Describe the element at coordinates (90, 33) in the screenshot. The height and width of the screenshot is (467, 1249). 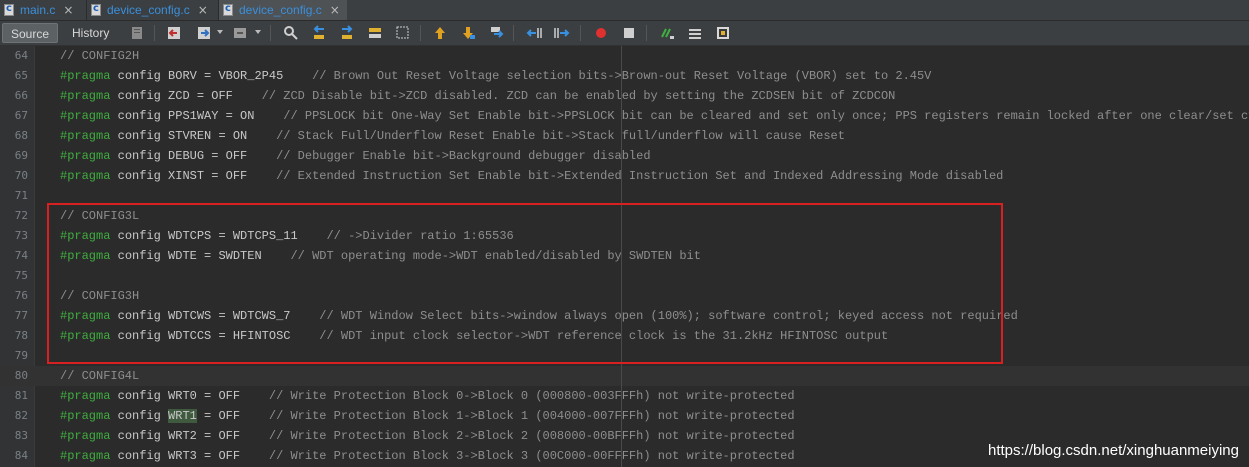
I see `history-view-button: History` at that location.